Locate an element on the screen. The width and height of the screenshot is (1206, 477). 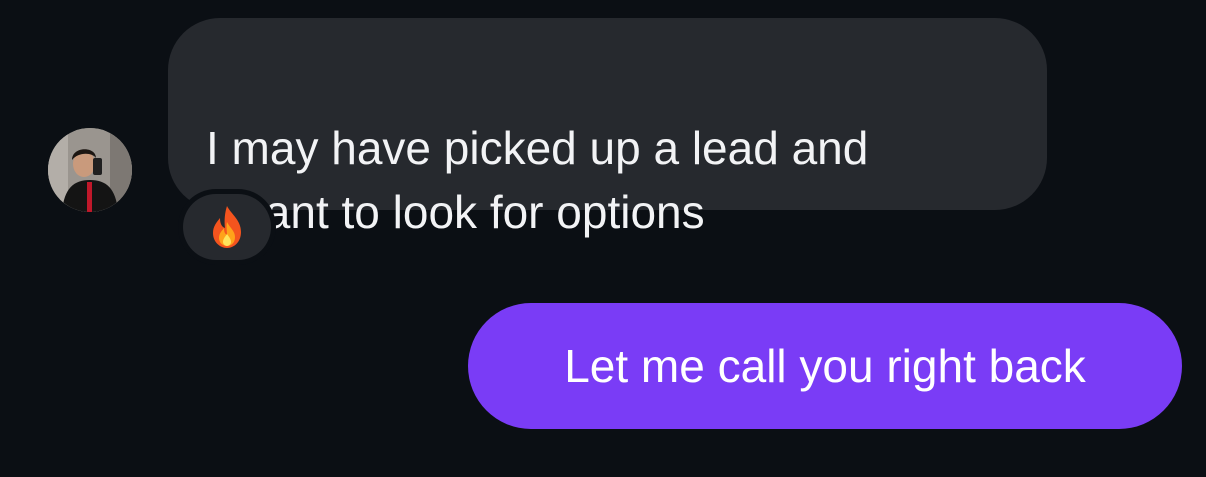
reaction-badge is located at coordinates (227, 227).